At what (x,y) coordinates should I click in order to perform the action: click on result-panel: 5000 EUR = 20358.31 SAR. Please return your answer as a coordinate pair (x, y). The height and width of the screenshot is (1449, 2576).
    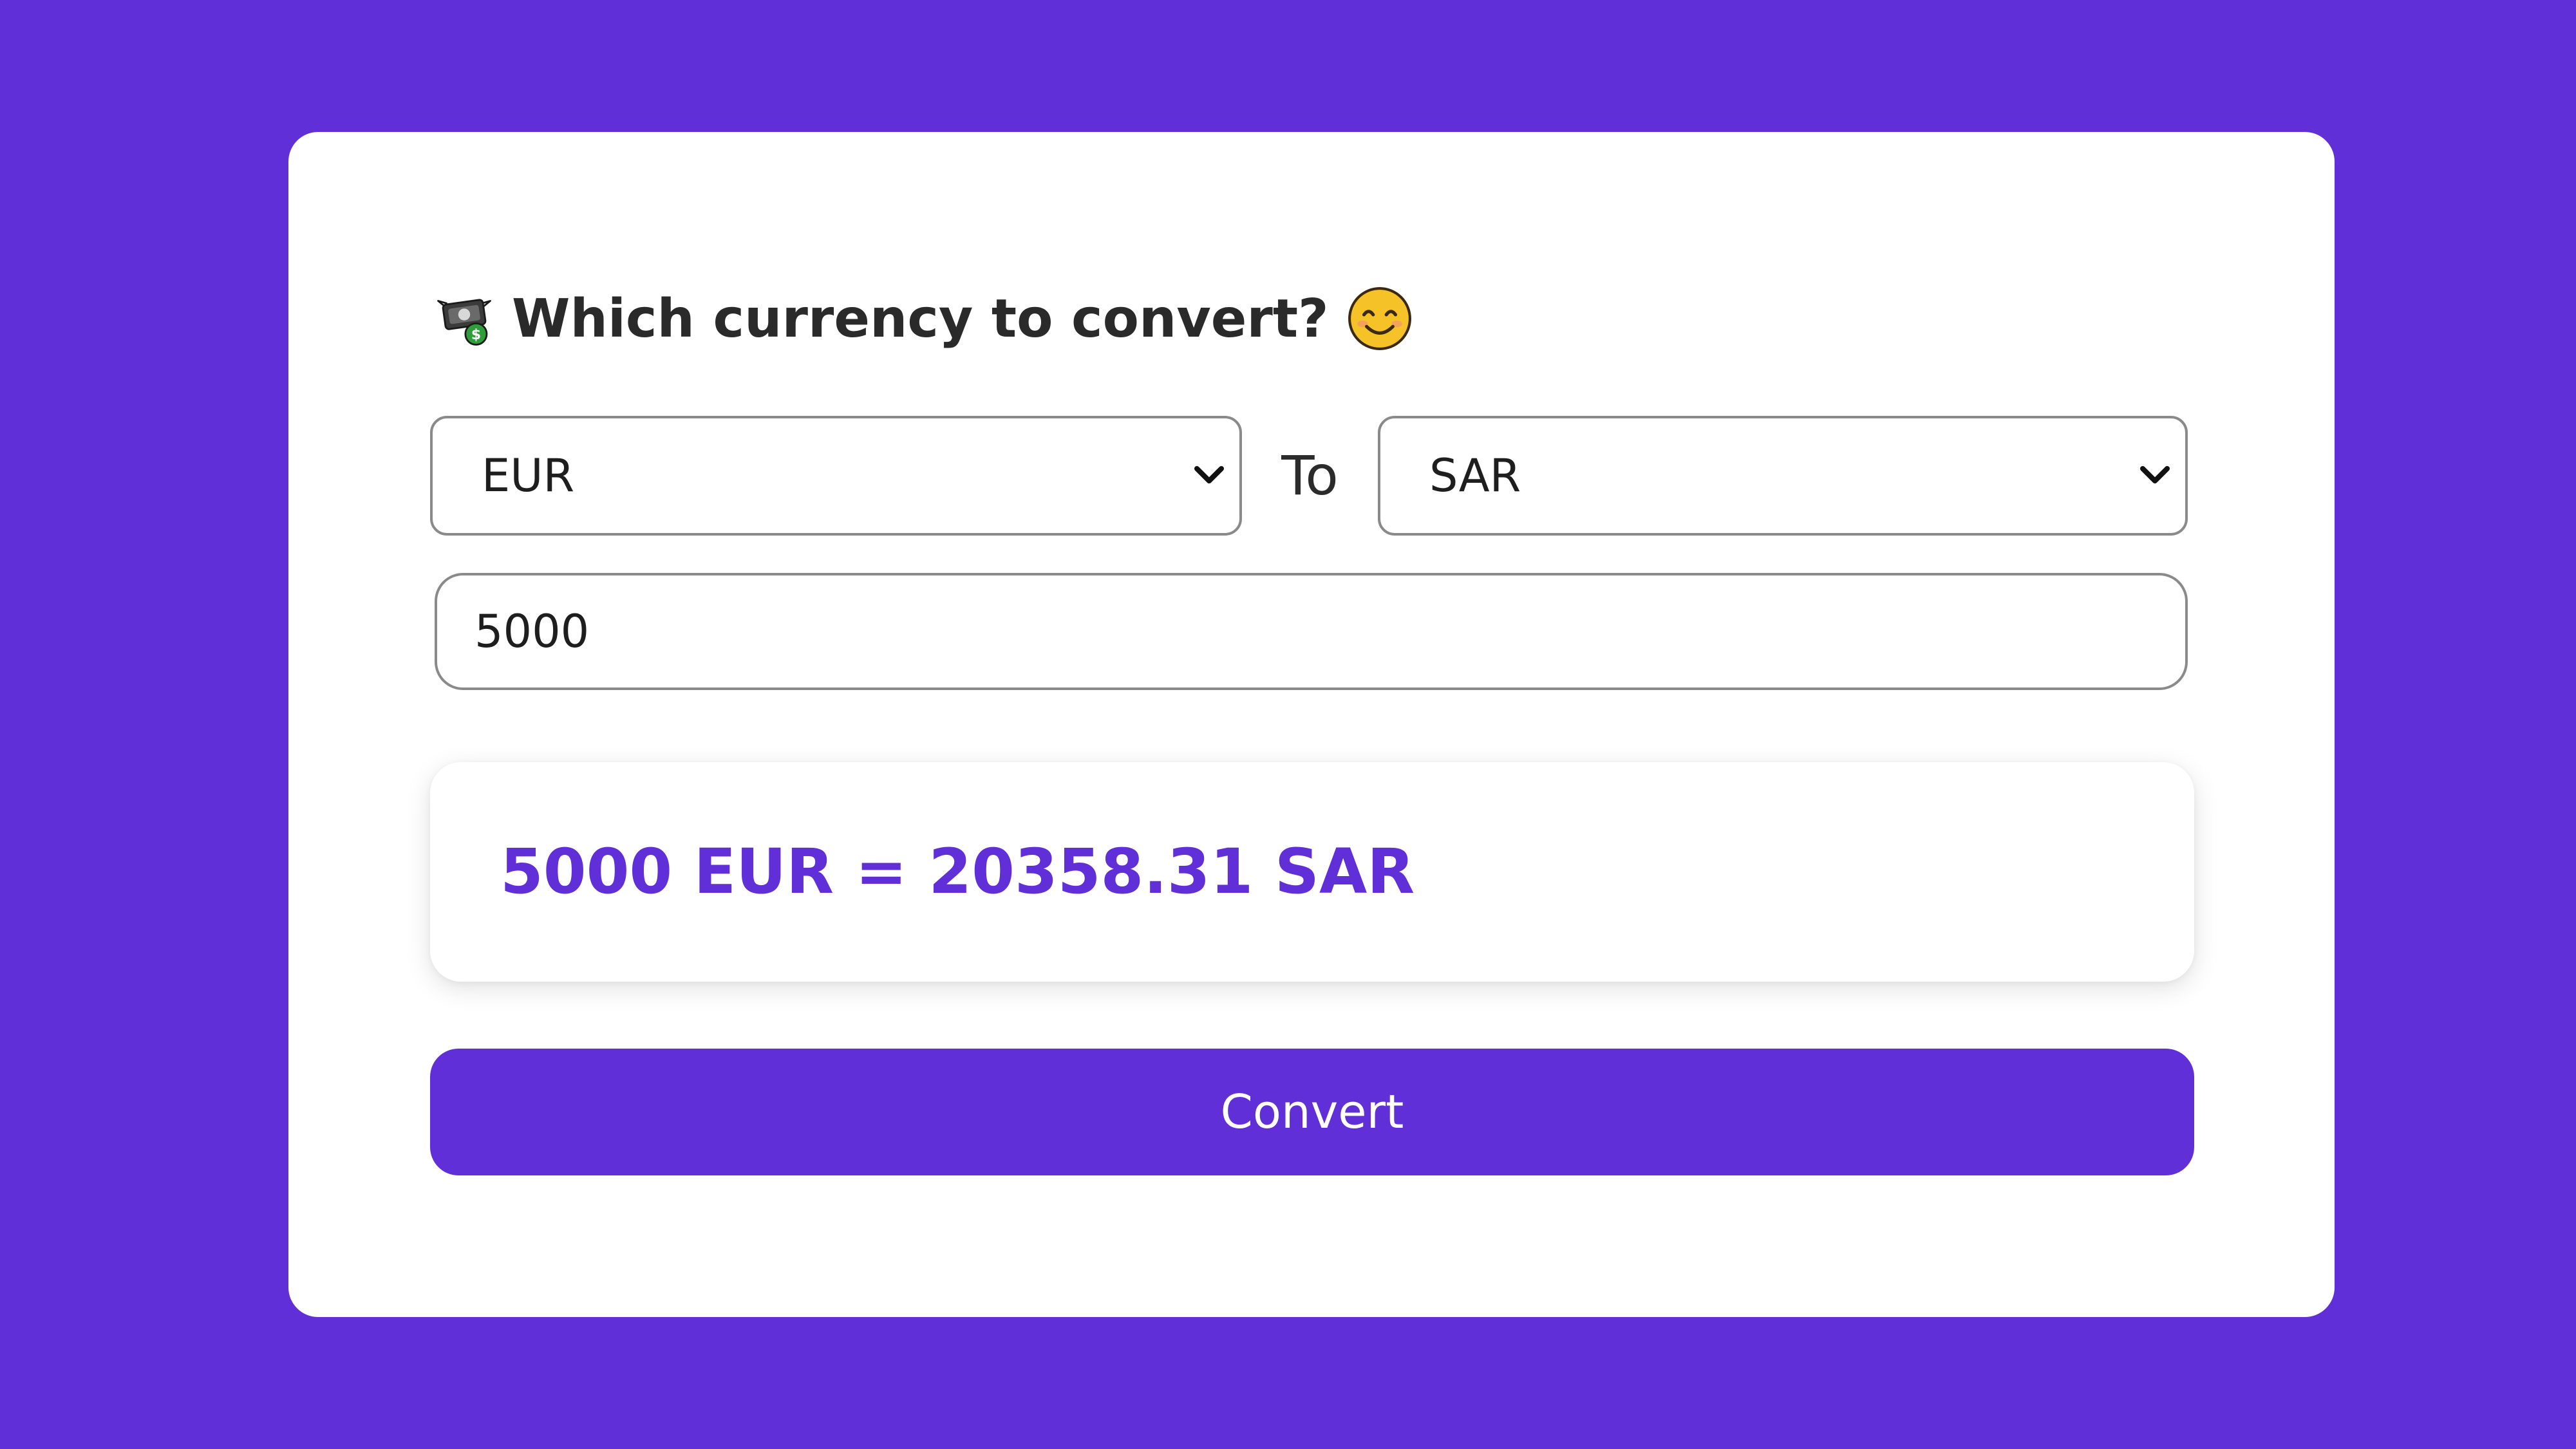
    Looking at the image, I should click on (1312, 872).